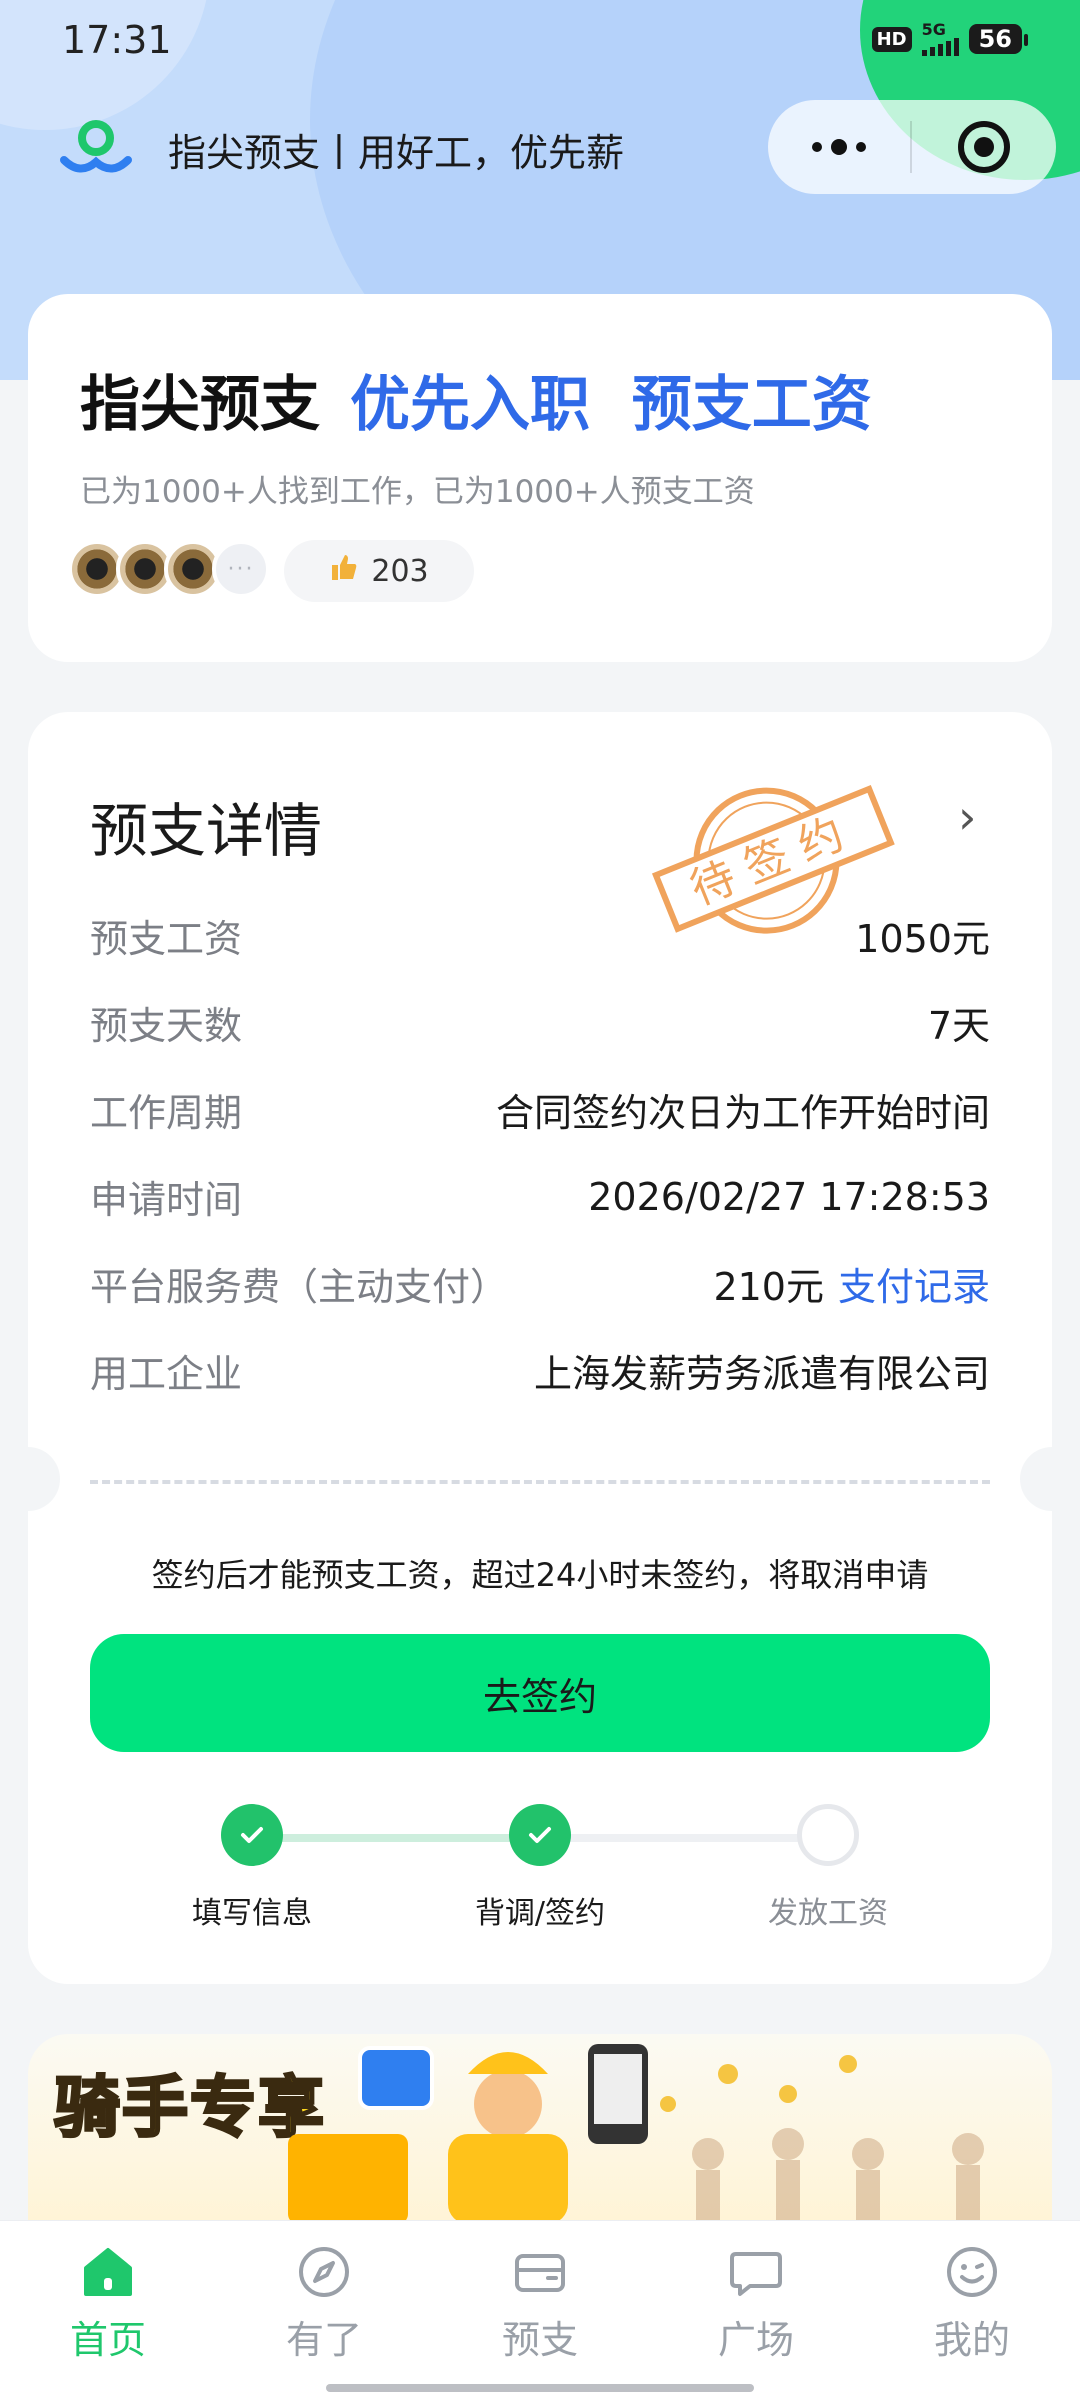 The image size is (1080, 2400). What do you see at coordinates (324, 2272) in the screenshot?
I see `compass-icon` at bounding box center [324, 2272].